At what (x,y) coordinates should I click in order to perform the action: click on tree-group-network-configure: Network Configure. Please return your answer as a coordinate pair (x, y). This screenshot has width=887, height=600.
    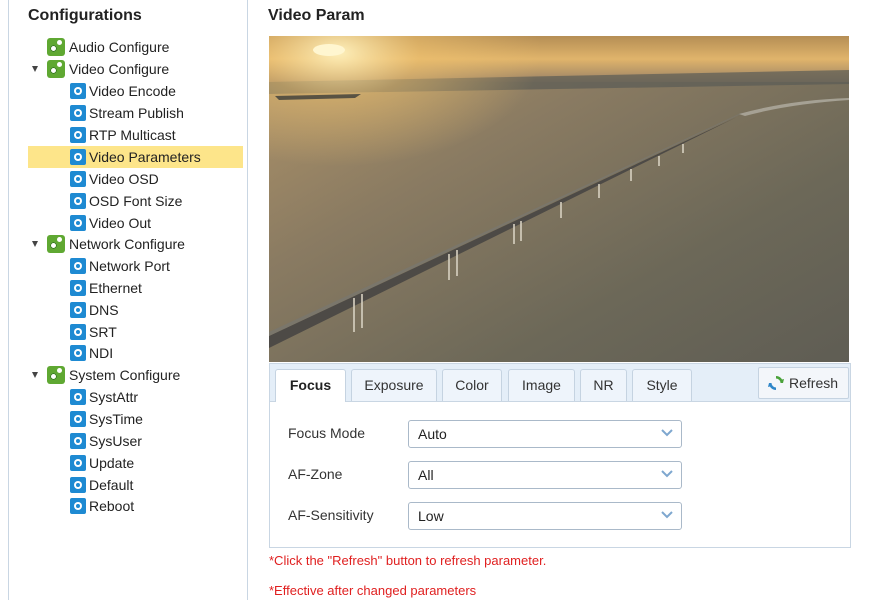
    Looking at the image, I should click on (127, 244).